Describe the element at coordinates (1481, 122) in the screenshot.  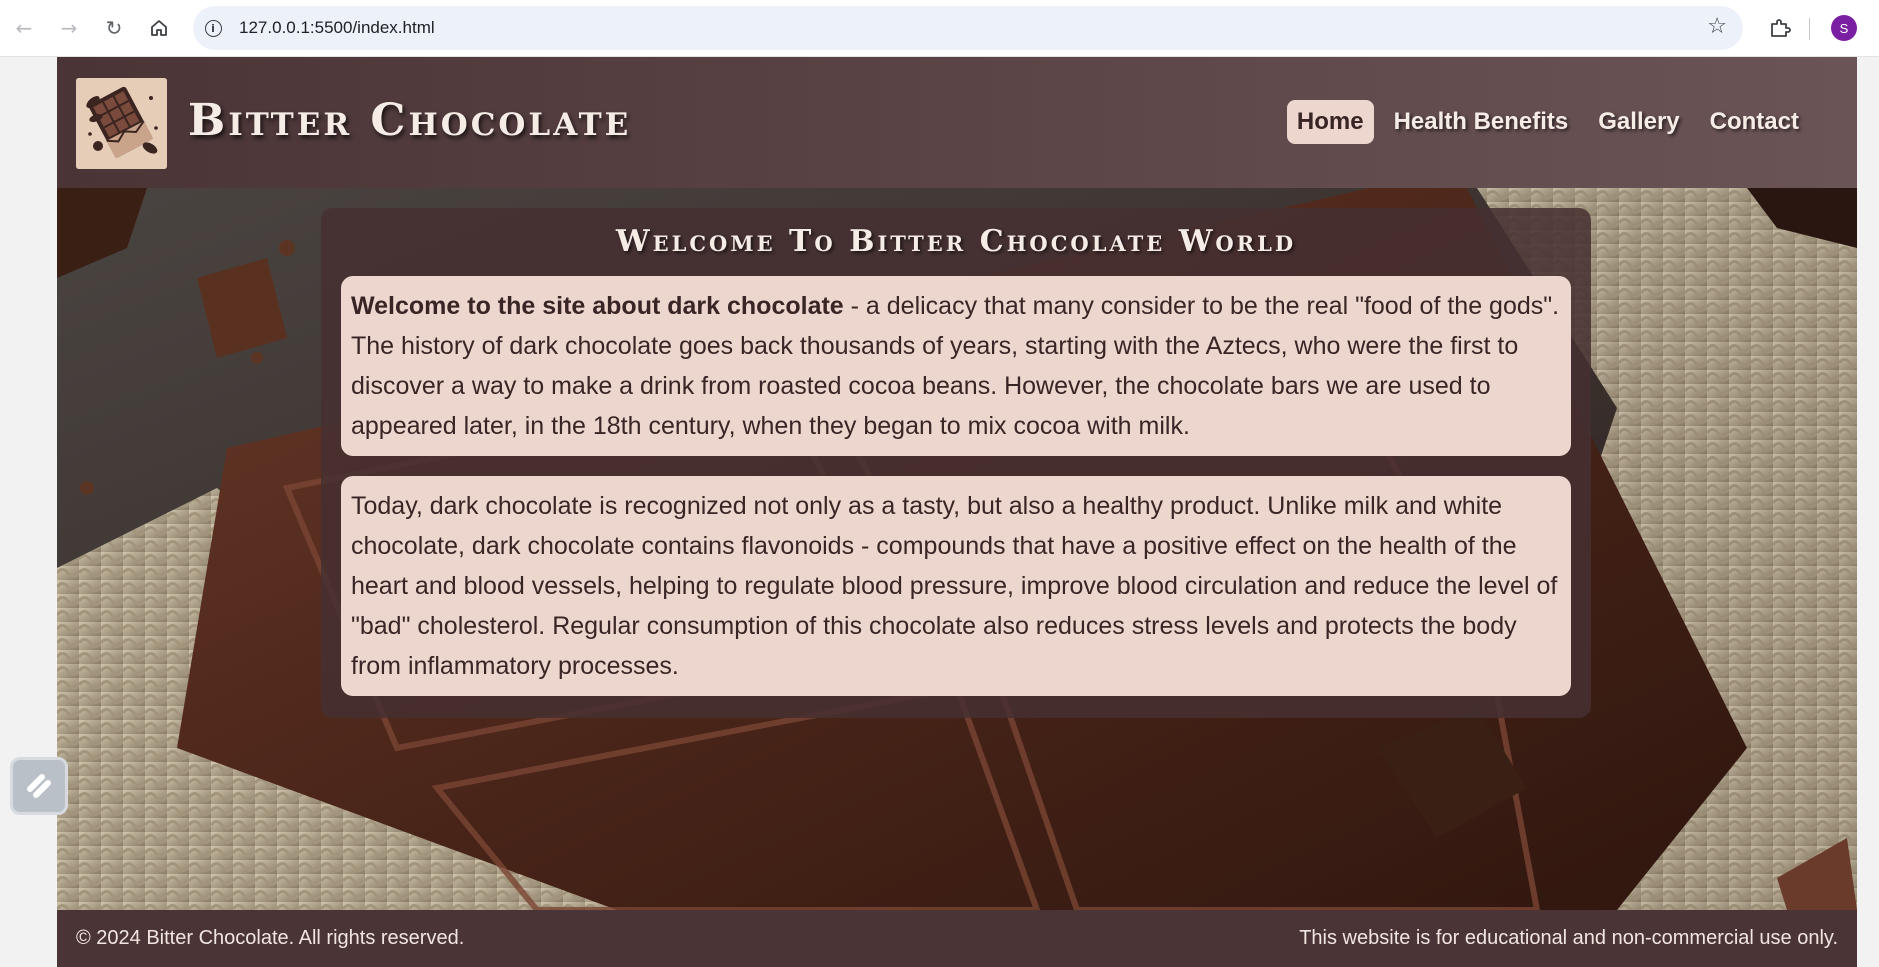
I see `nav-health-benefits: Health Benefits` at that location.